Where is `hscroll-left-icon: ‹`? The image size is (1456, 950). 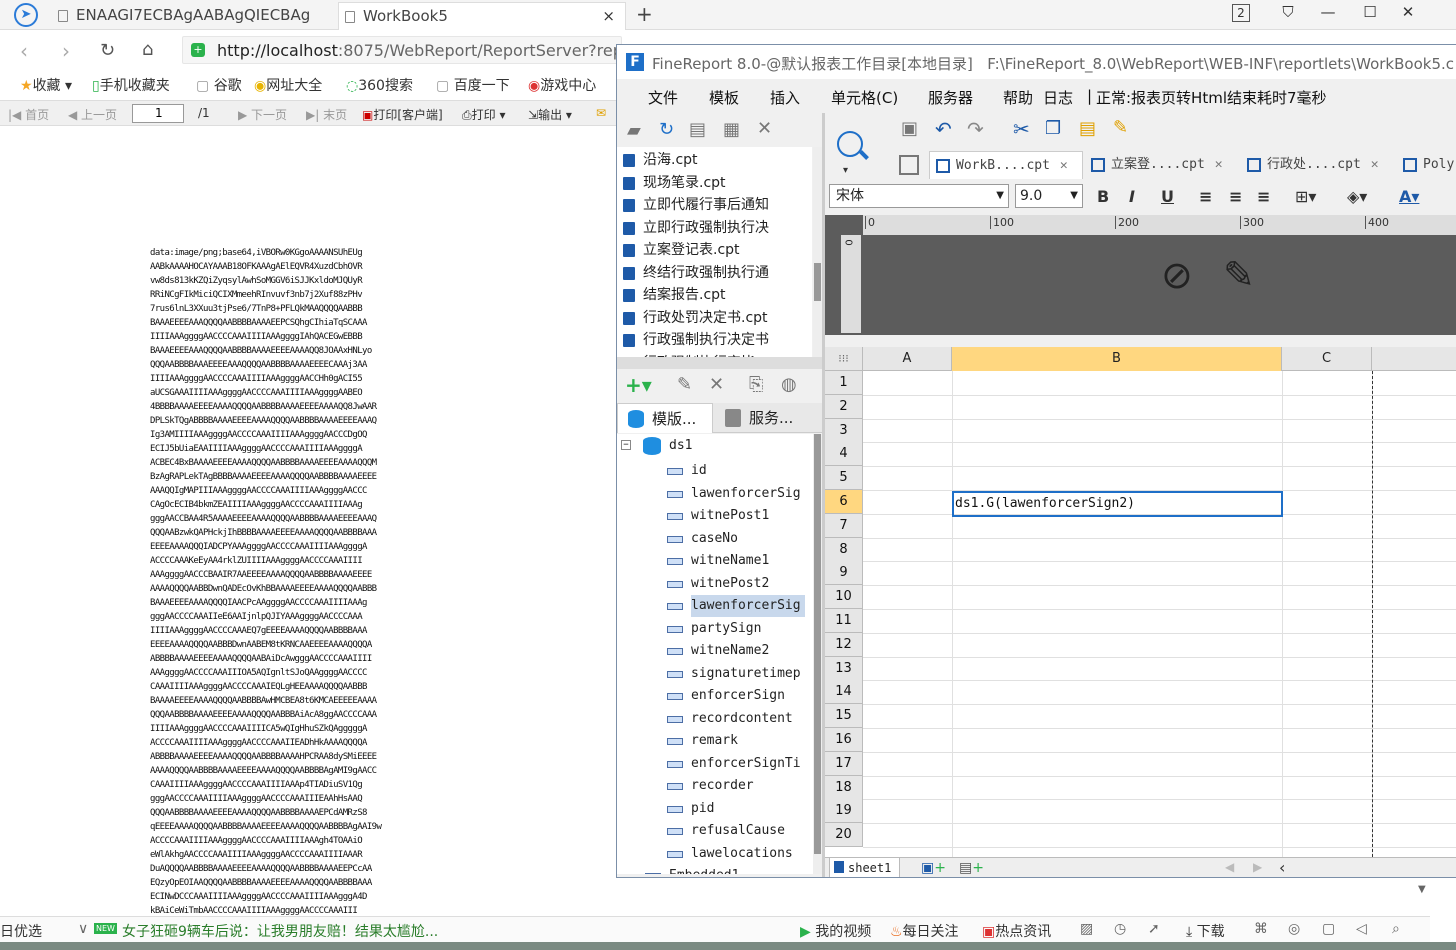
hscroll-left-icon: ‹ is located at coordinates (1282, 867).